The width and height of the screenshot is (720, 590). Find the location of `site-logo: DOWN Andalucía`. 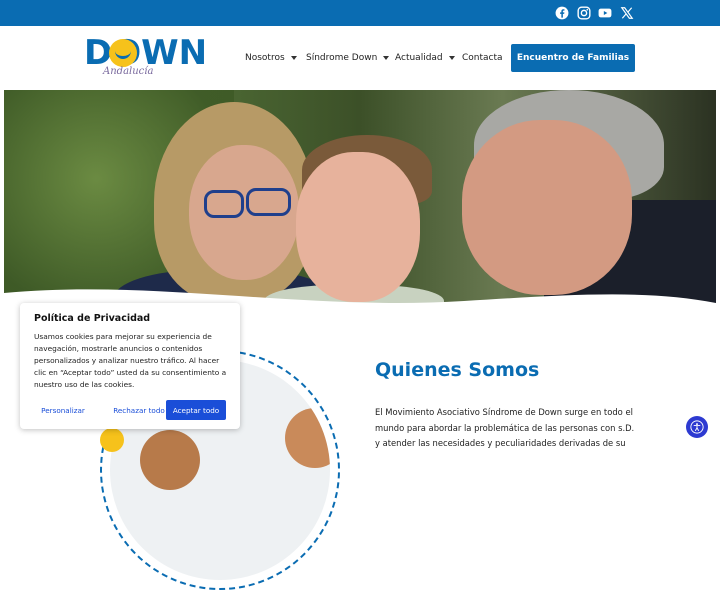

site-logo: DOWN Andalucía is located at coordinates (145, 59).